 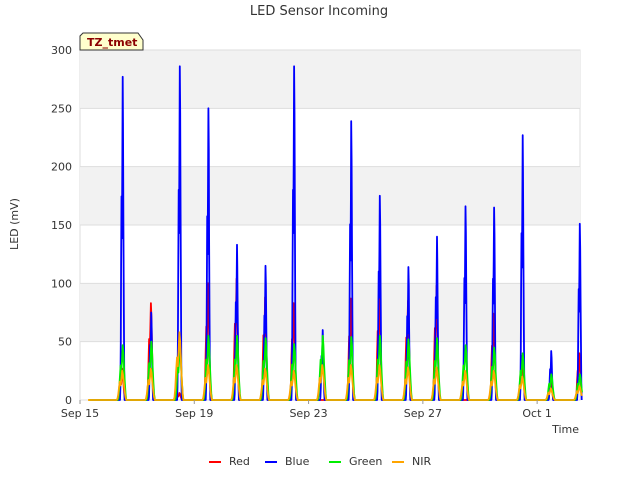 I want to click on legend-label: NIR, so click(x=421, y=461).